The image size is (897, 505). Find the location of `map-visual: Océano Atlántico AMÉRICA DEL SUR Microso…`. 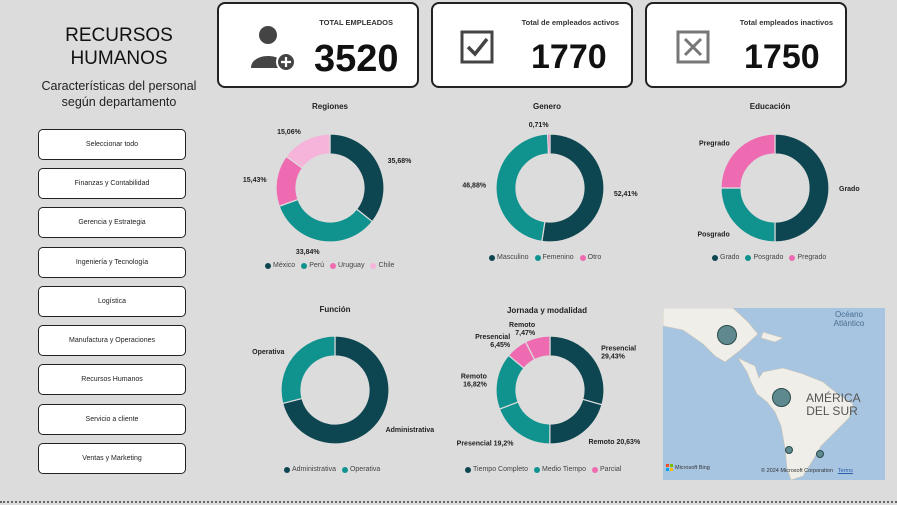

map-visual: Océano Atlántico AMÉRICA DEL SUR Microso… is located at coordinates (774, 394).